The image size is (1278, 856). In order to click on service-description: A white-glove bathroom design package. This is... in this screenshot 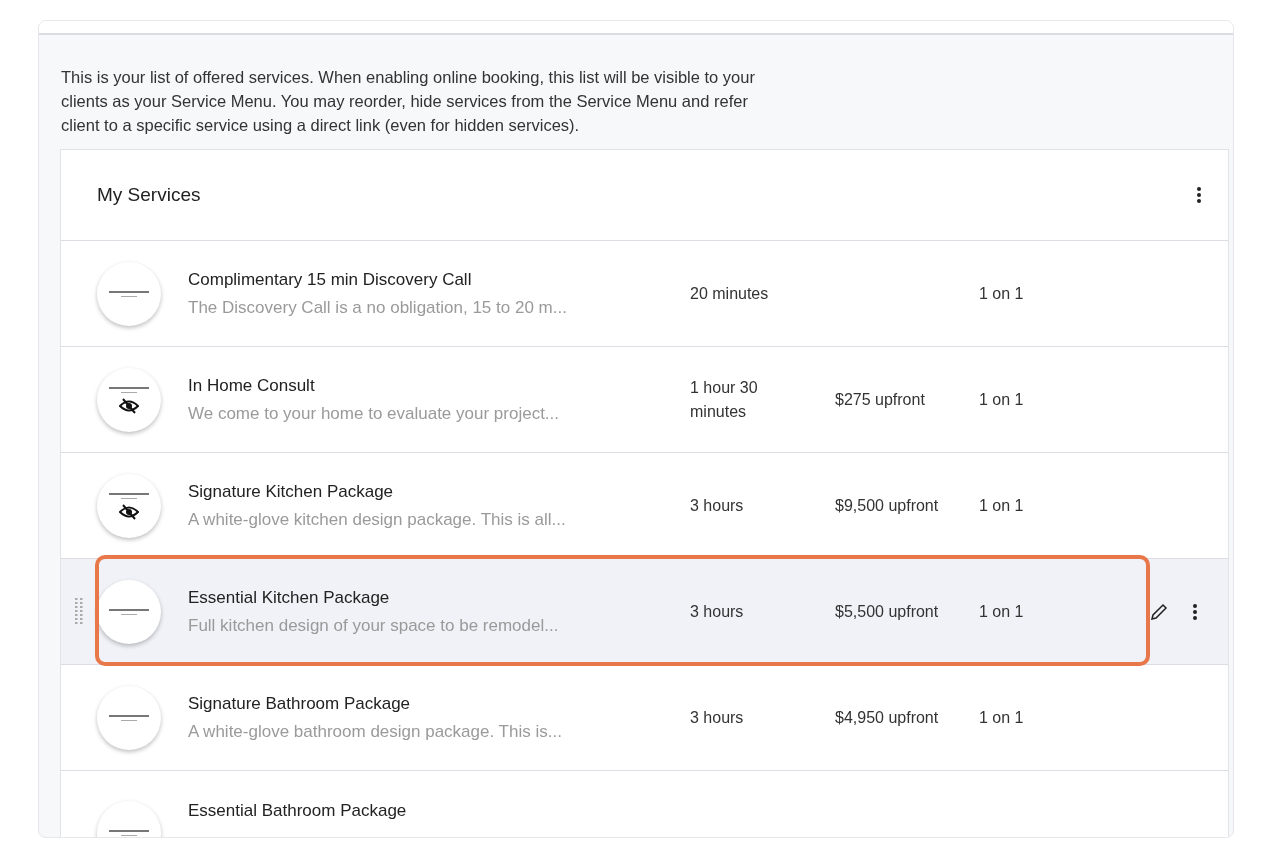, I will do `click(375, 731)`.